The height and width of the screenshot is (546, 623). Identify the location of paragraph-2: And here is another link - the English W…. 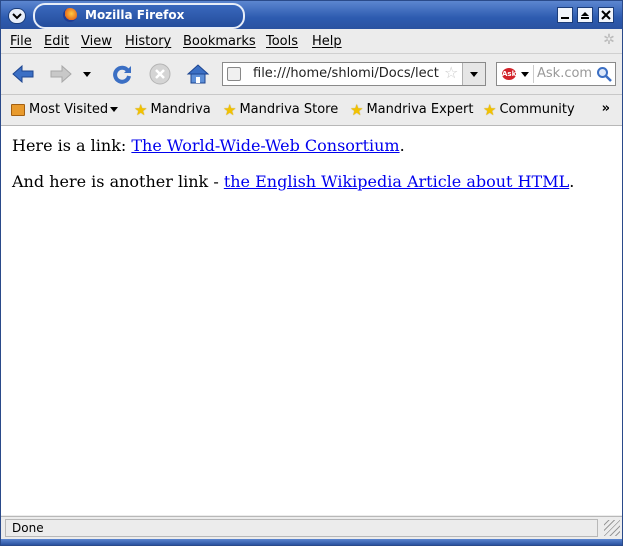
(293, 181).